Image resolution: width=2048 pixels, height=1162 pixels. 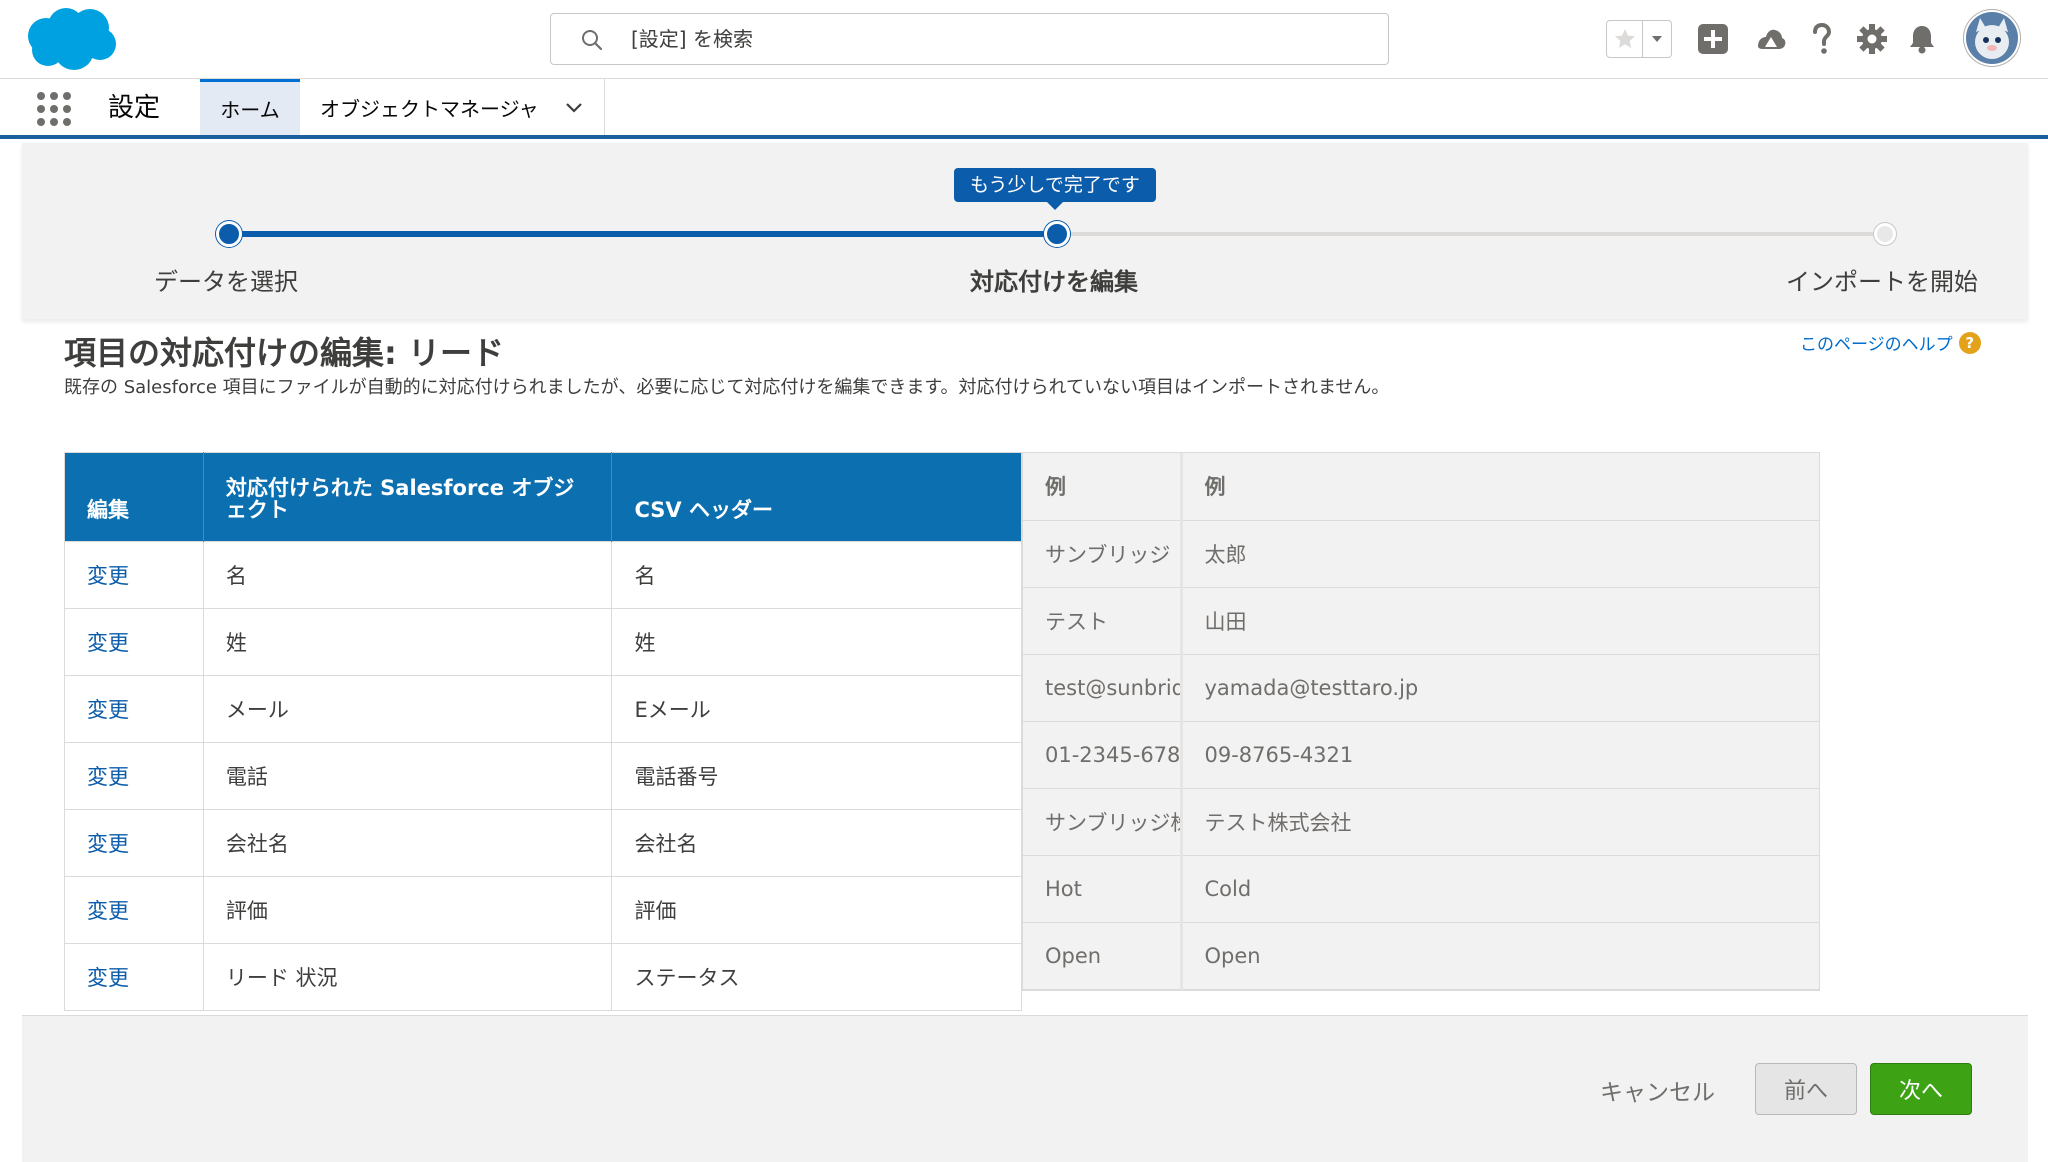 I want to click on favorites-group, so click(x=1639, y=39).